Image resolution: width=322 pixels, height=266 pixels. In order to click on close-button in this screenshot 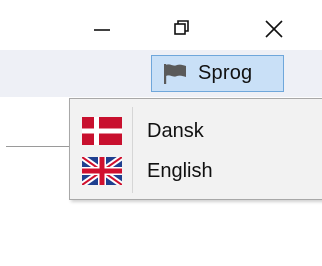, I will do `click(274, 28)`.